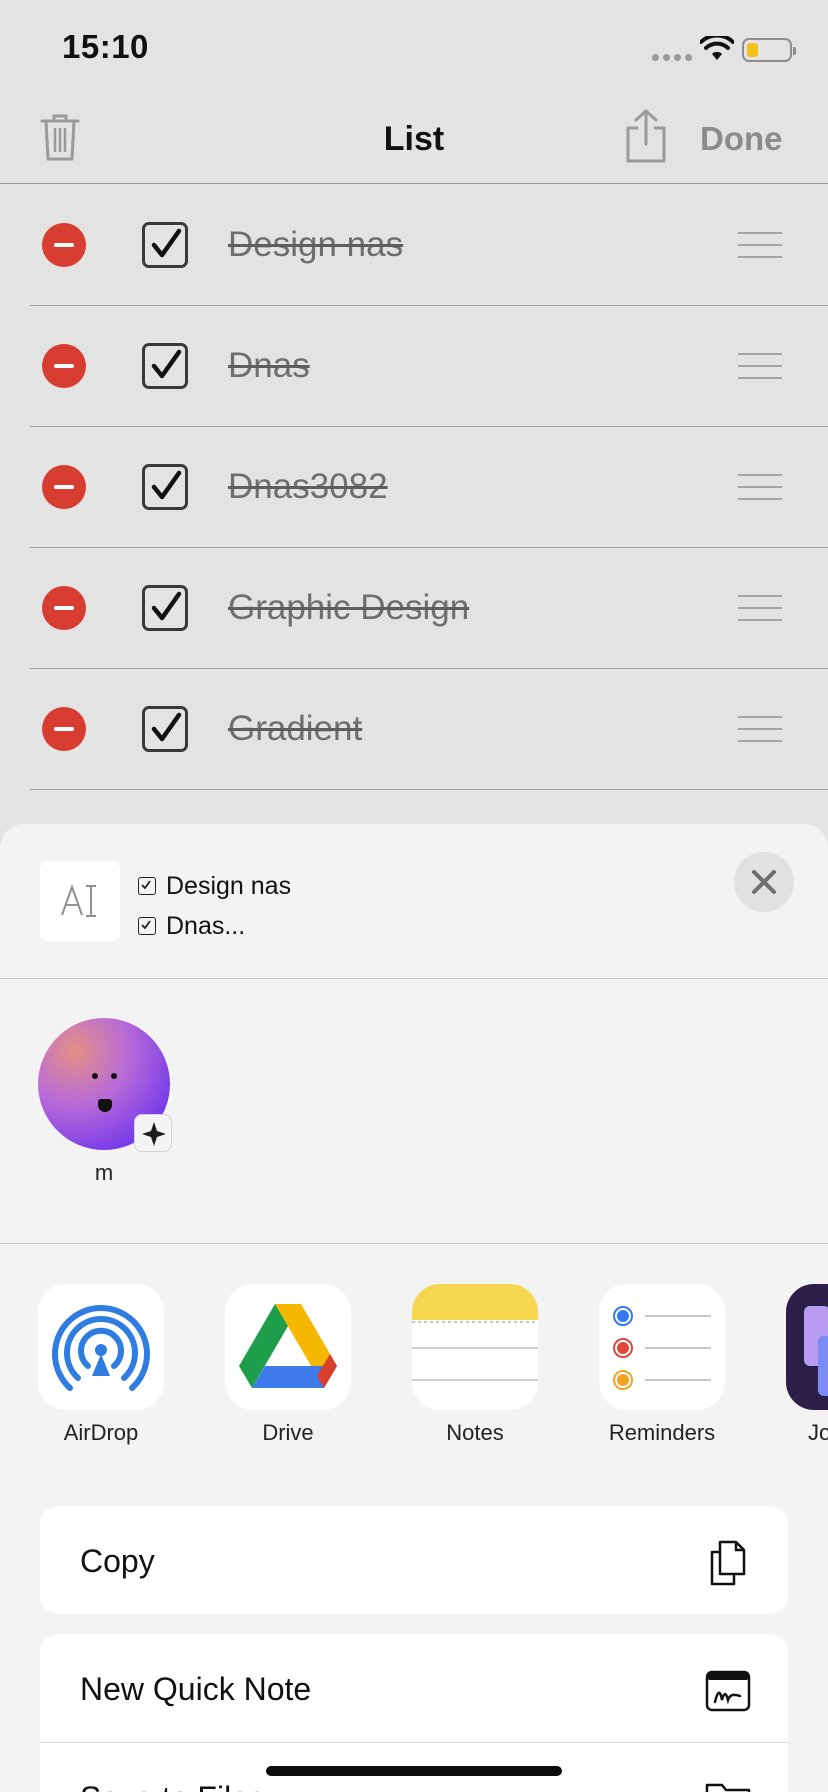 The width and height of the screenshot is (828, 1792). Describe the element at coordinates (229, 886) in the screenshot. I see `preview-line-text: Design nas` at that location.